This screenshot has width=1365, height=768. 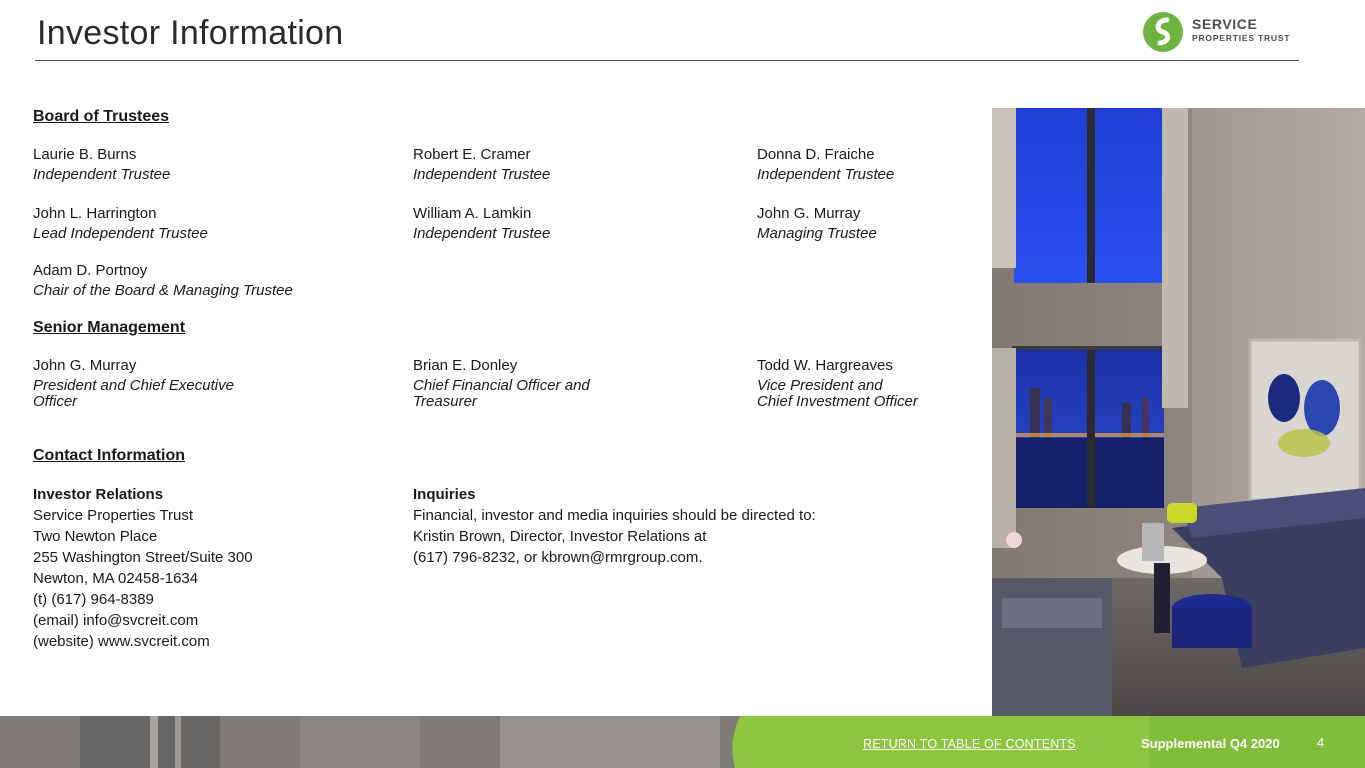 I want to click on manager-role-line2: Chief Investment Officer, so click(x=837, y=401).